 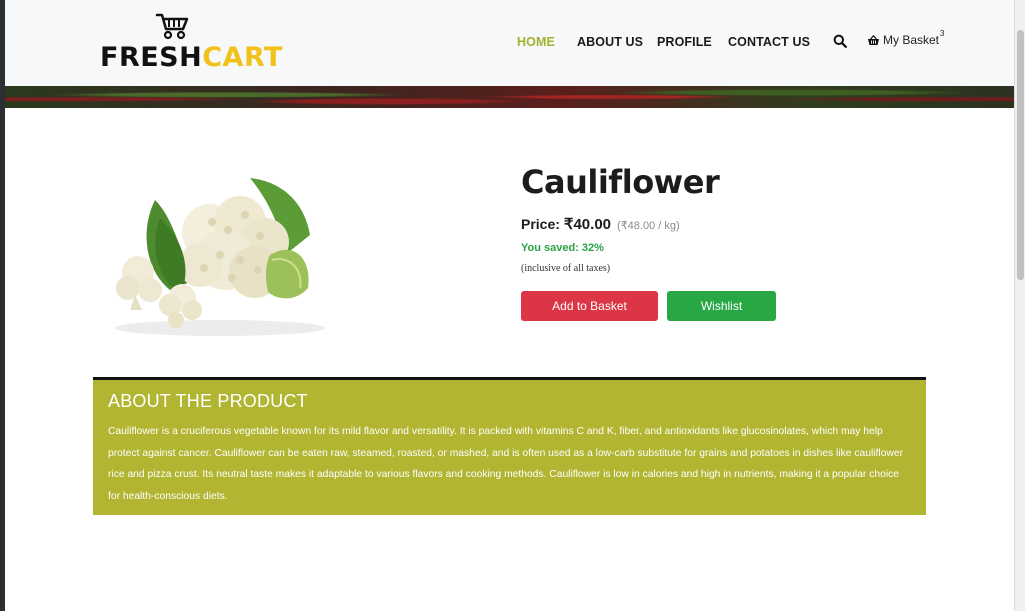 I want to click on logo-word-fresh: FRESH, so click(x=151, y=57).